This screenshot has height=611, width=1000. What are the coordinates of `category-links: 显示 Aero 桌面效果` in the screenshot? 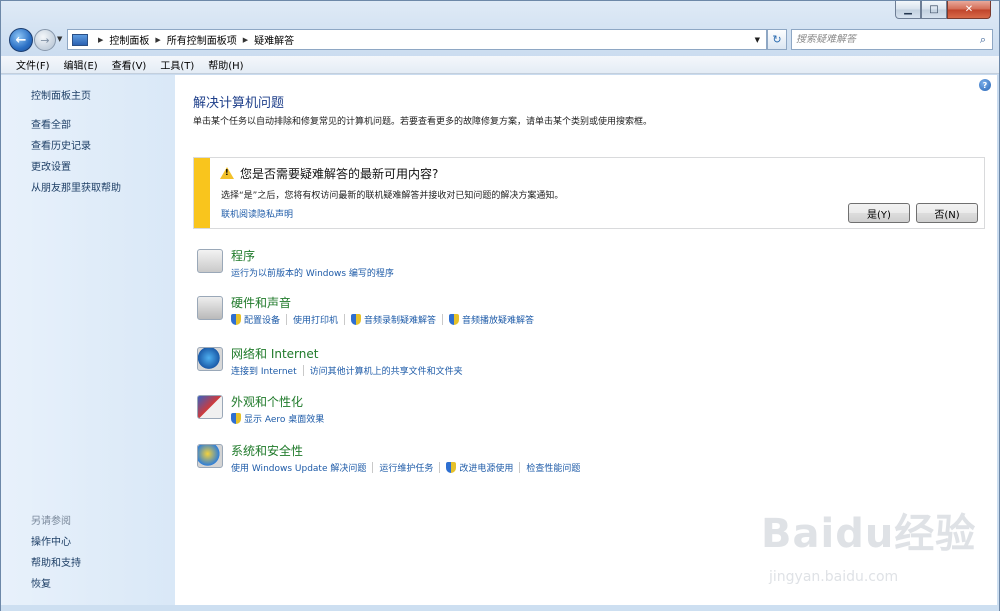 It's located at (277, 418).